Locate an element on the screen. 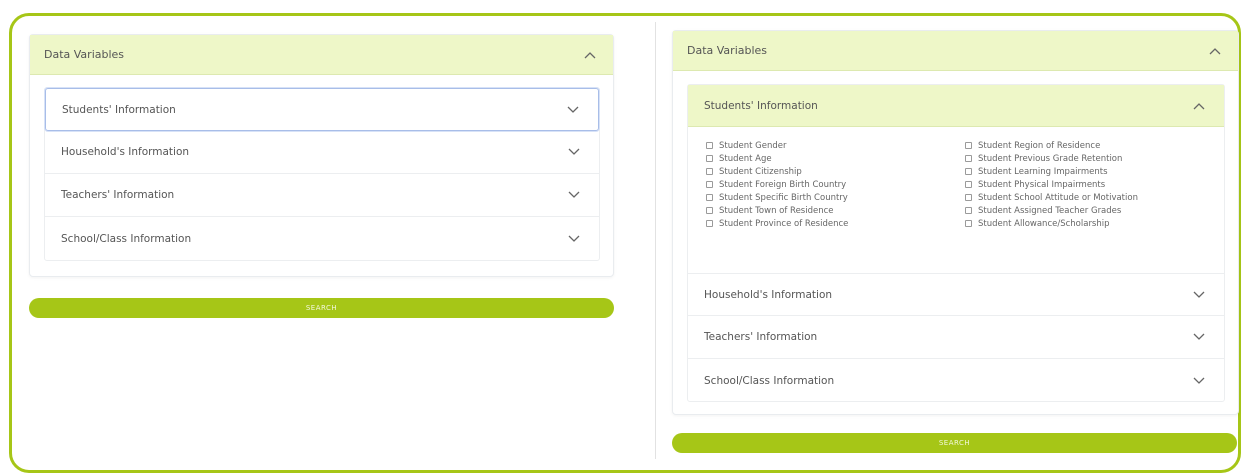  option-student-foreign-birth-country: Student Foreign Birth Country is located at coordinates (777, 184).